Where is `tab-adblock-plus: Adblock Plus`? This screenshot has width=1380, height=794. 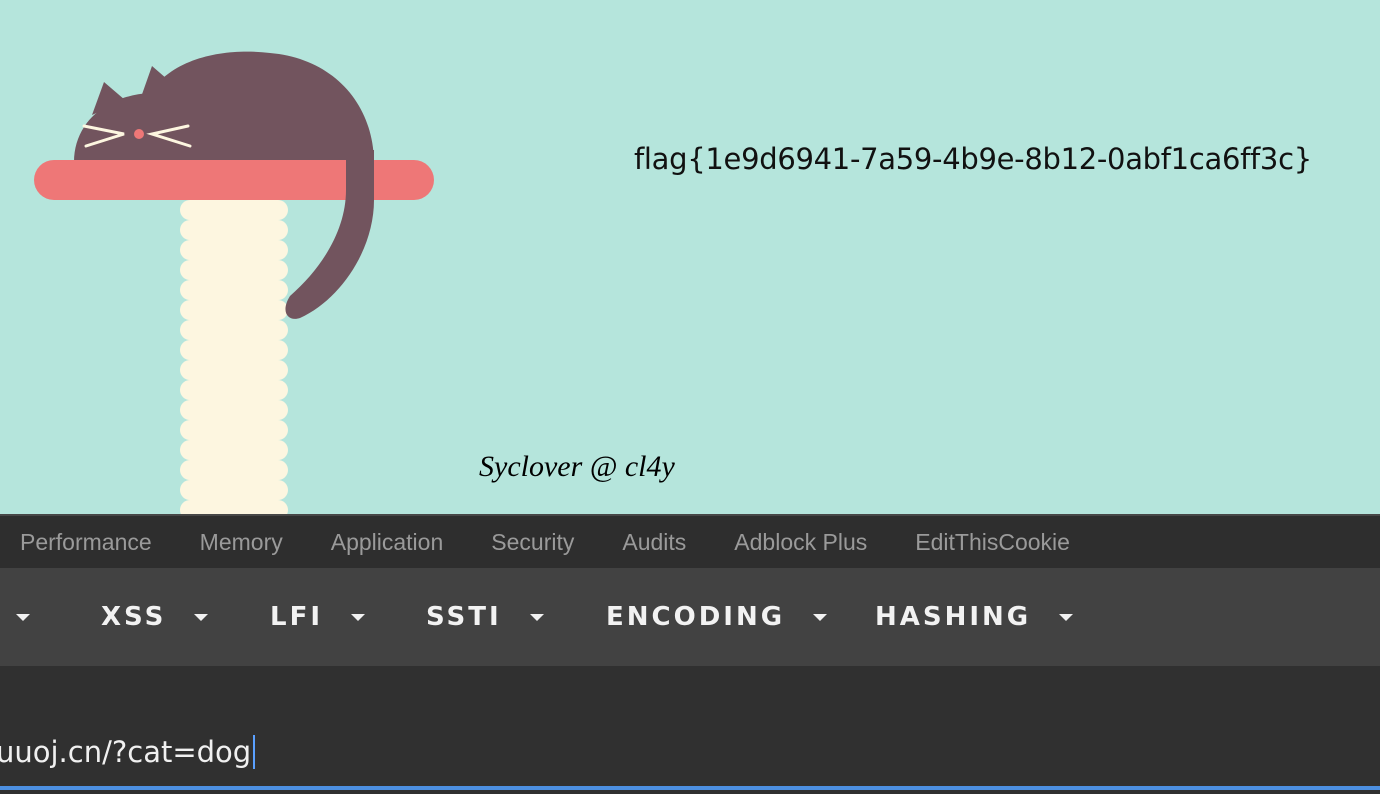 tab-adblock-plus: Adblock Plus is located at coordinates (800, 542).